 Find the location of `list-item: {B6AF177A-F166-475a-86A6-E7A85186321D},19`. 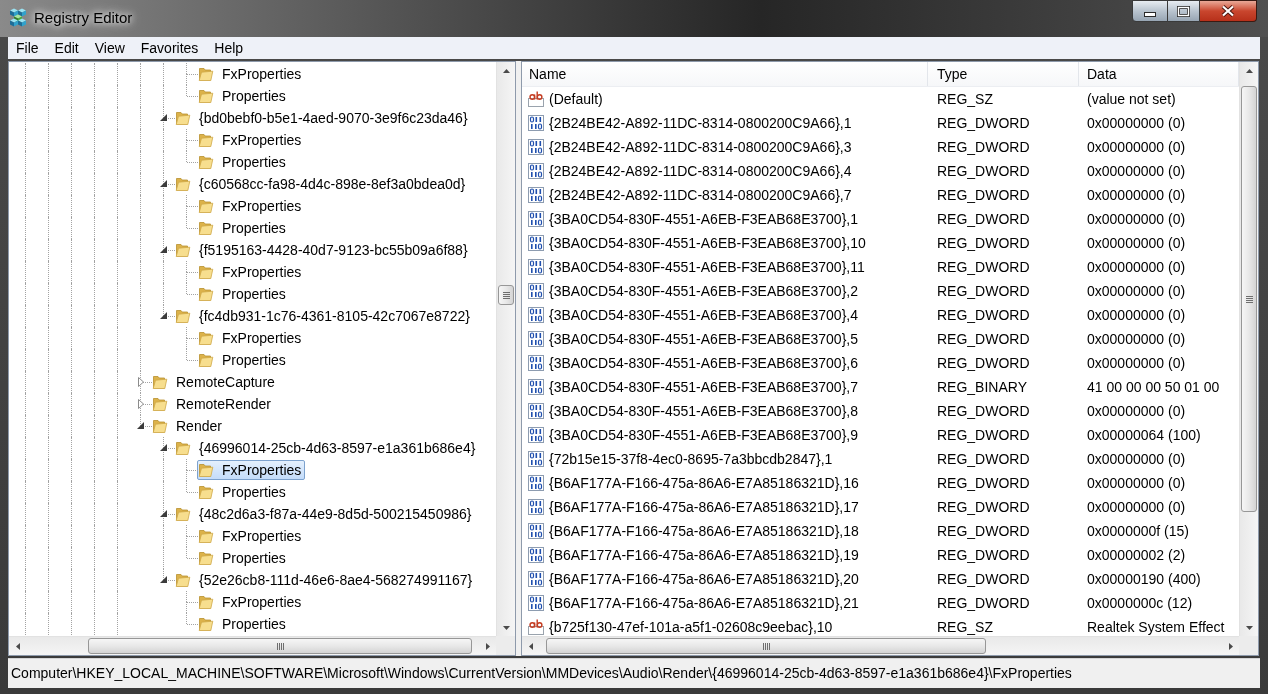

list-item: {B6AF177A-F166-475a-86A6-E7A85186321D},19 is located at coordinates (694, 555).